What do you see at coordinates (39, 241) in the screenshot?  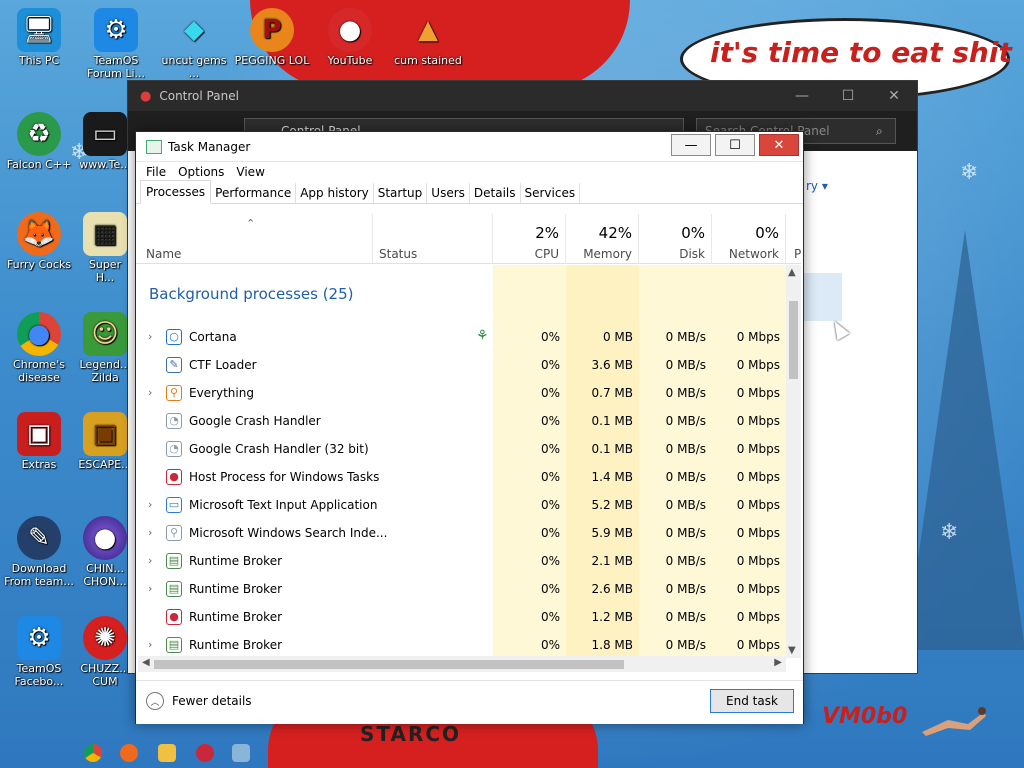 I see `desktop-icon-furry-cocks: 🦊 Furry Cocks` at bounding box center [39, 241].